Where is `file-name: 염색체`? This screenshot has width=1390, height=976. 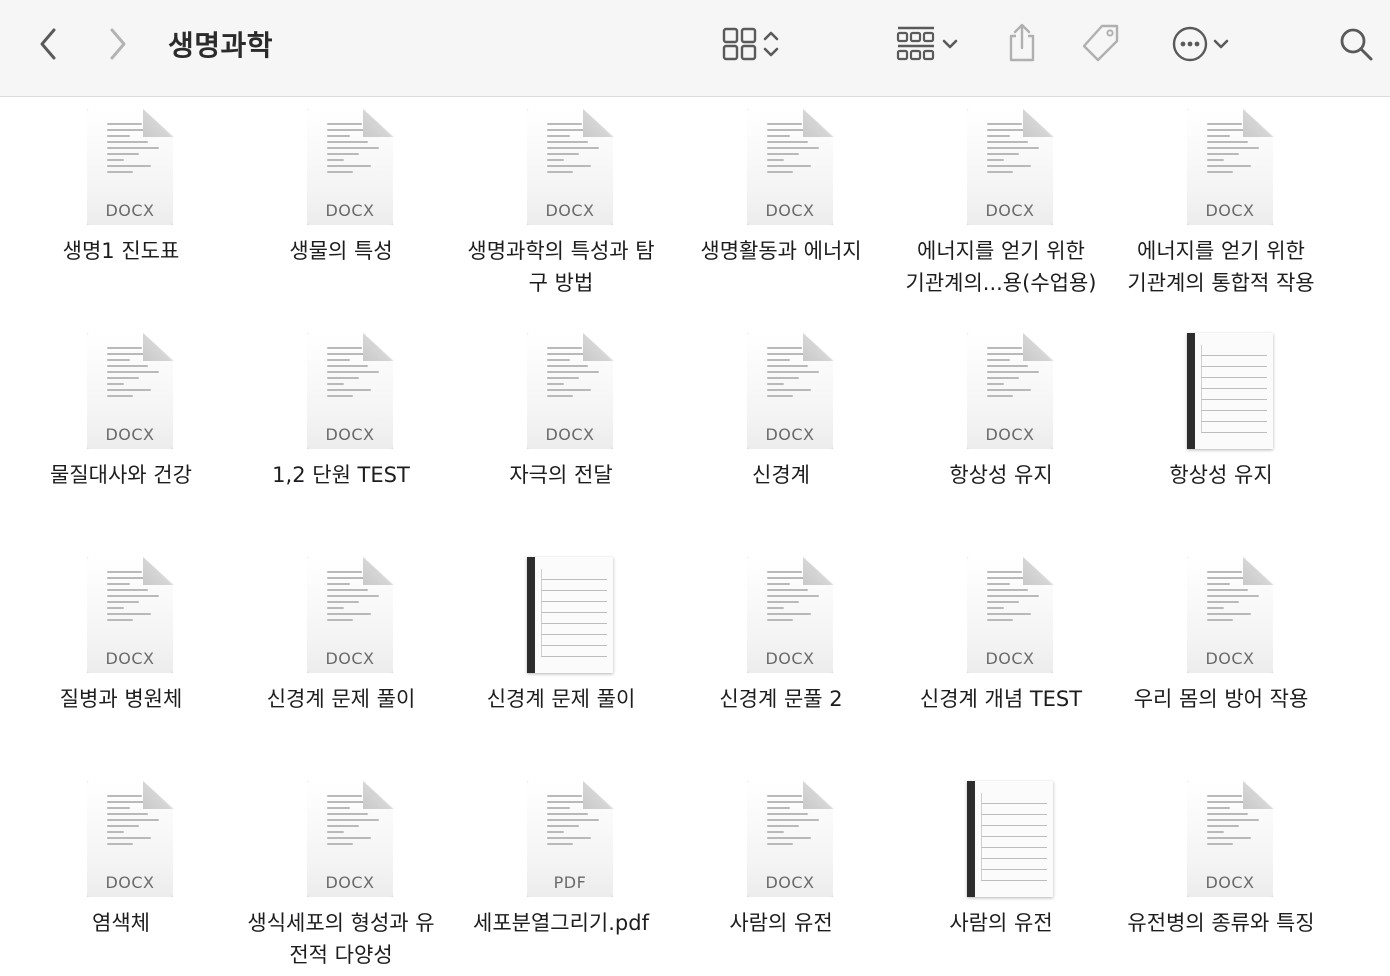 file-name: 염색체 is located at coordinates (121, 923).